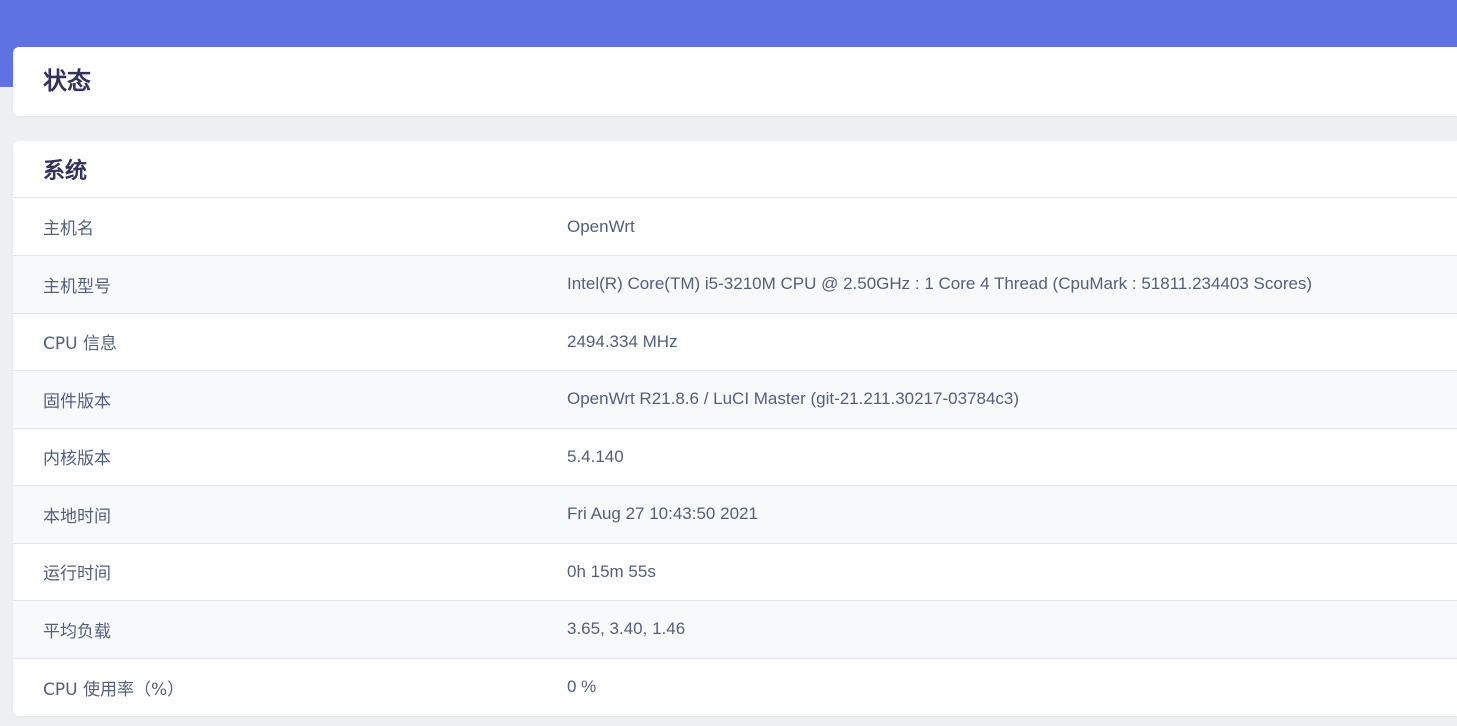 Image resolution: width=1457 pixels, height=726 pixels. I want to click on row-value: 0h 15m 55s, so click(611, 571).